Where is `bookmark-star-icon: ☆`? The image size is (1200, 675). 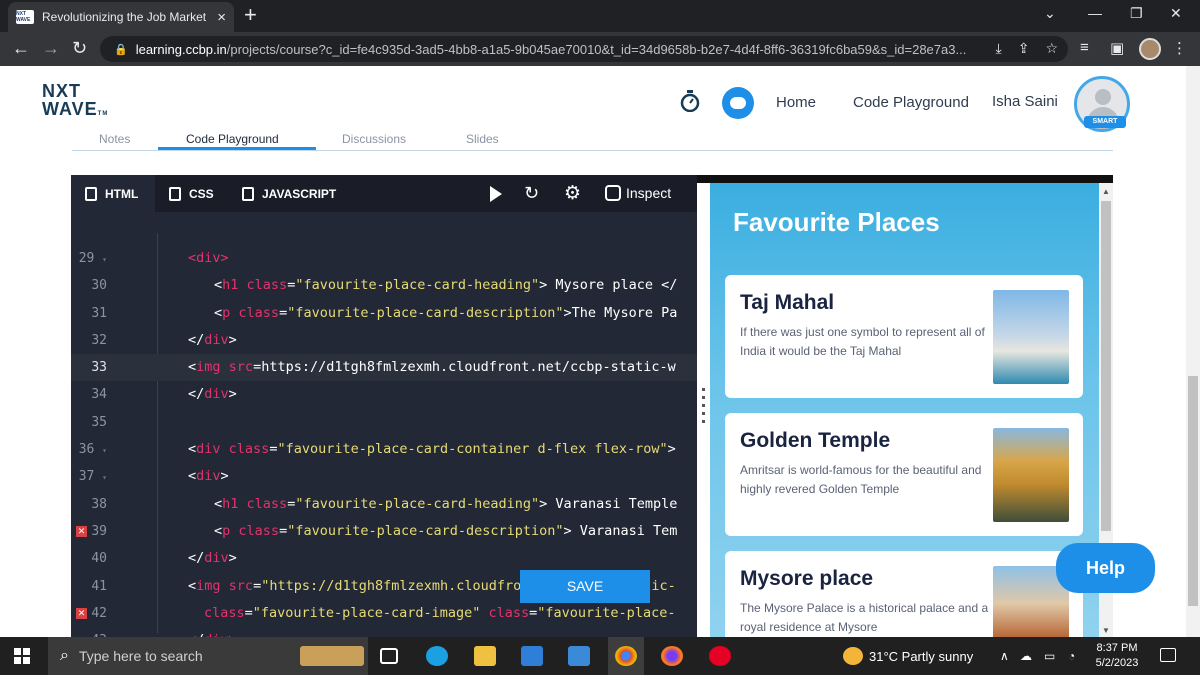 bookmark-star-icon: ☆ is located at coordinates (1051, 48).